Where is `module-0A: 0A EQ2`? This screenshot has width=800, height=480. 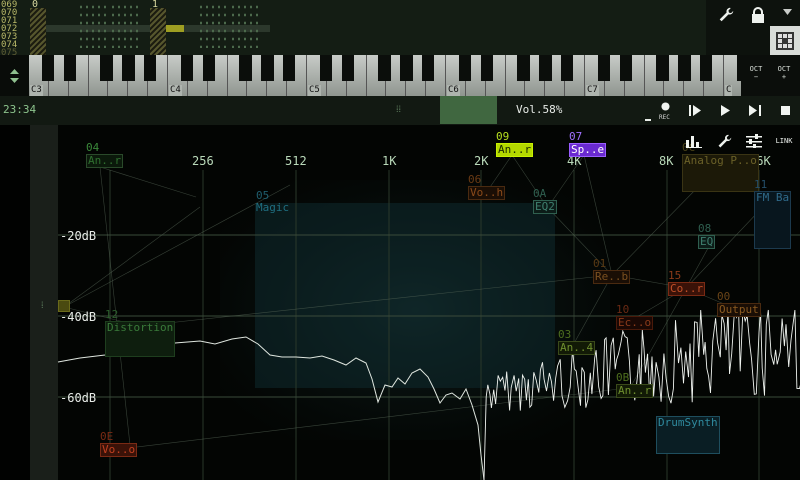
module-0A: 0A EQ2 is located at coordinates (545, 201).